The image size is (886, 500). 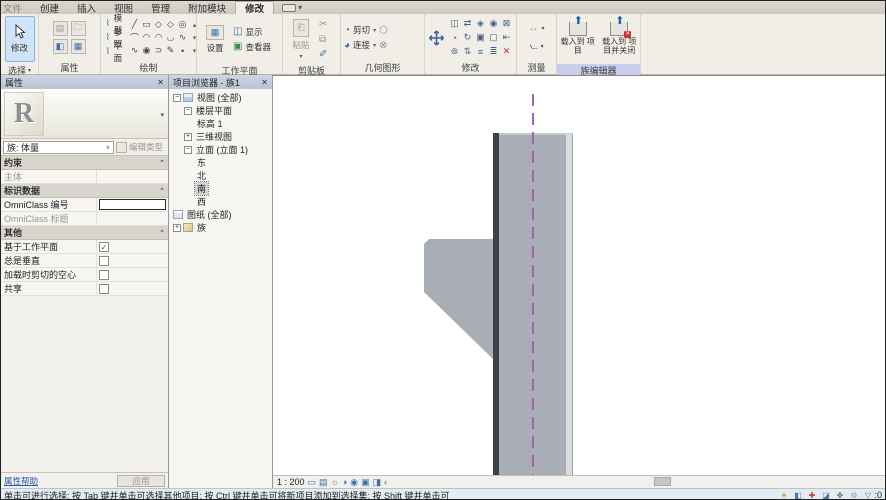 What do you see at coordinates (366, 45) in the screenshot?
I see `join-geometry-button: ◕ 连接 ▾ ⊗` at bounding box center [366, 45].